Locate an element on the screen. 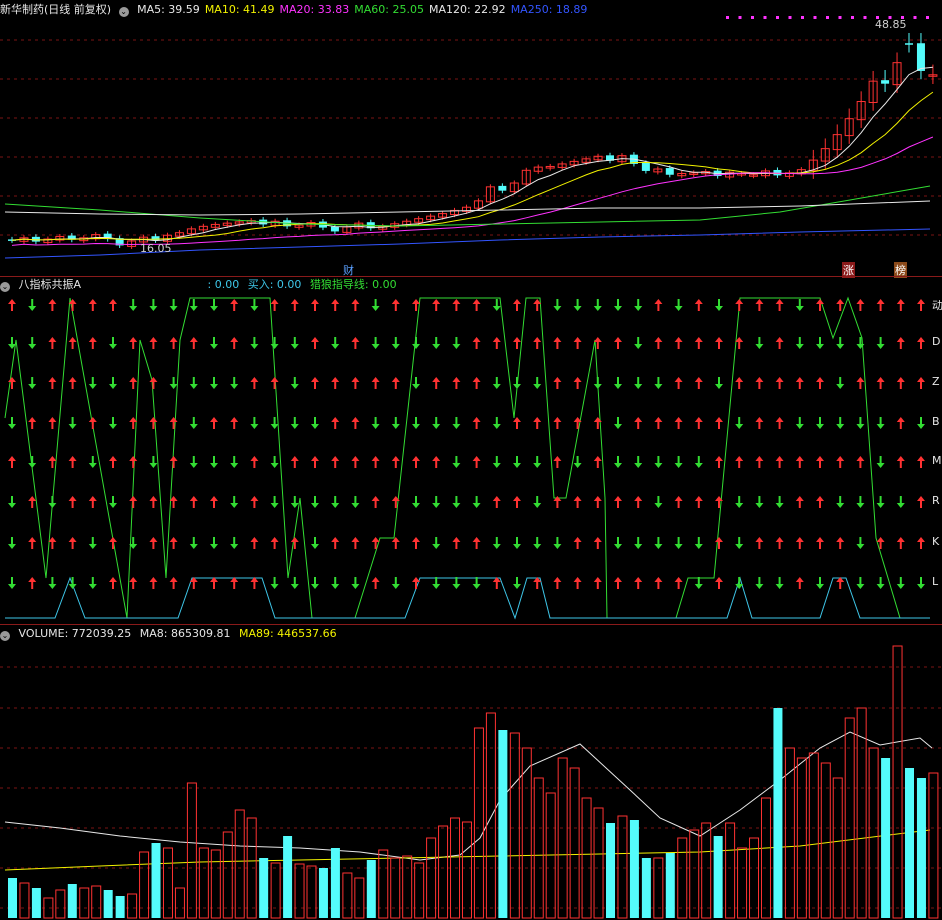 The image size is (942, 920). volume-ma8: MA8: 865309.81 is located at coordinates (185, 633).